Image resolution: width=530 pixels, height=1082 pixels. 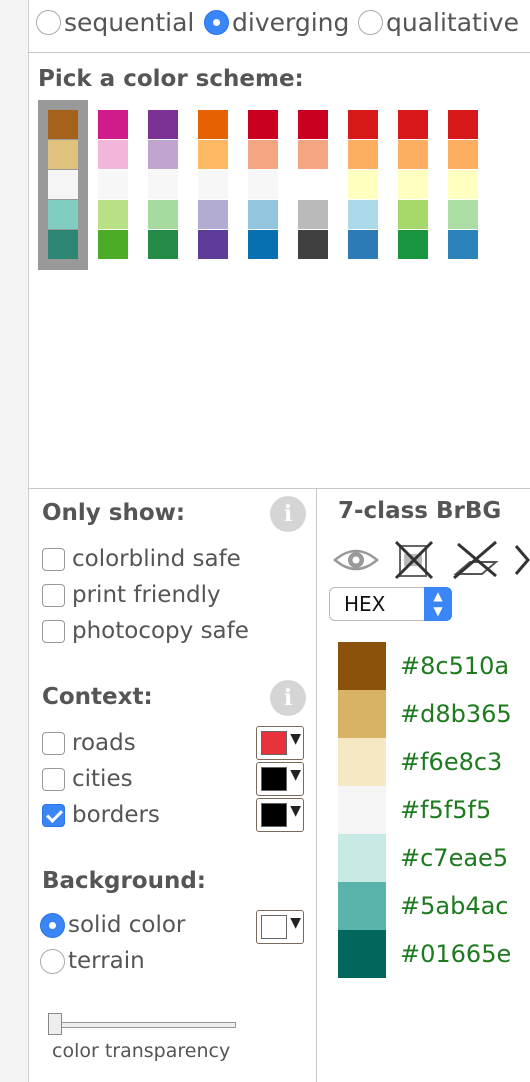 What do you see at coordinates (454, 906) in the screenshot?
I see `hex-code: #5ab4ac` at bounding box center [454, 906].